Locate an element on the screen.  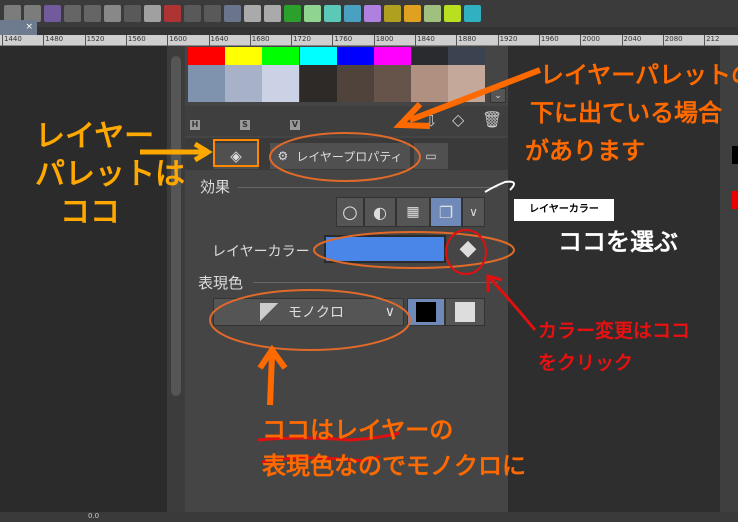
annotation-arrow-white is located at coordinates (499, 186).